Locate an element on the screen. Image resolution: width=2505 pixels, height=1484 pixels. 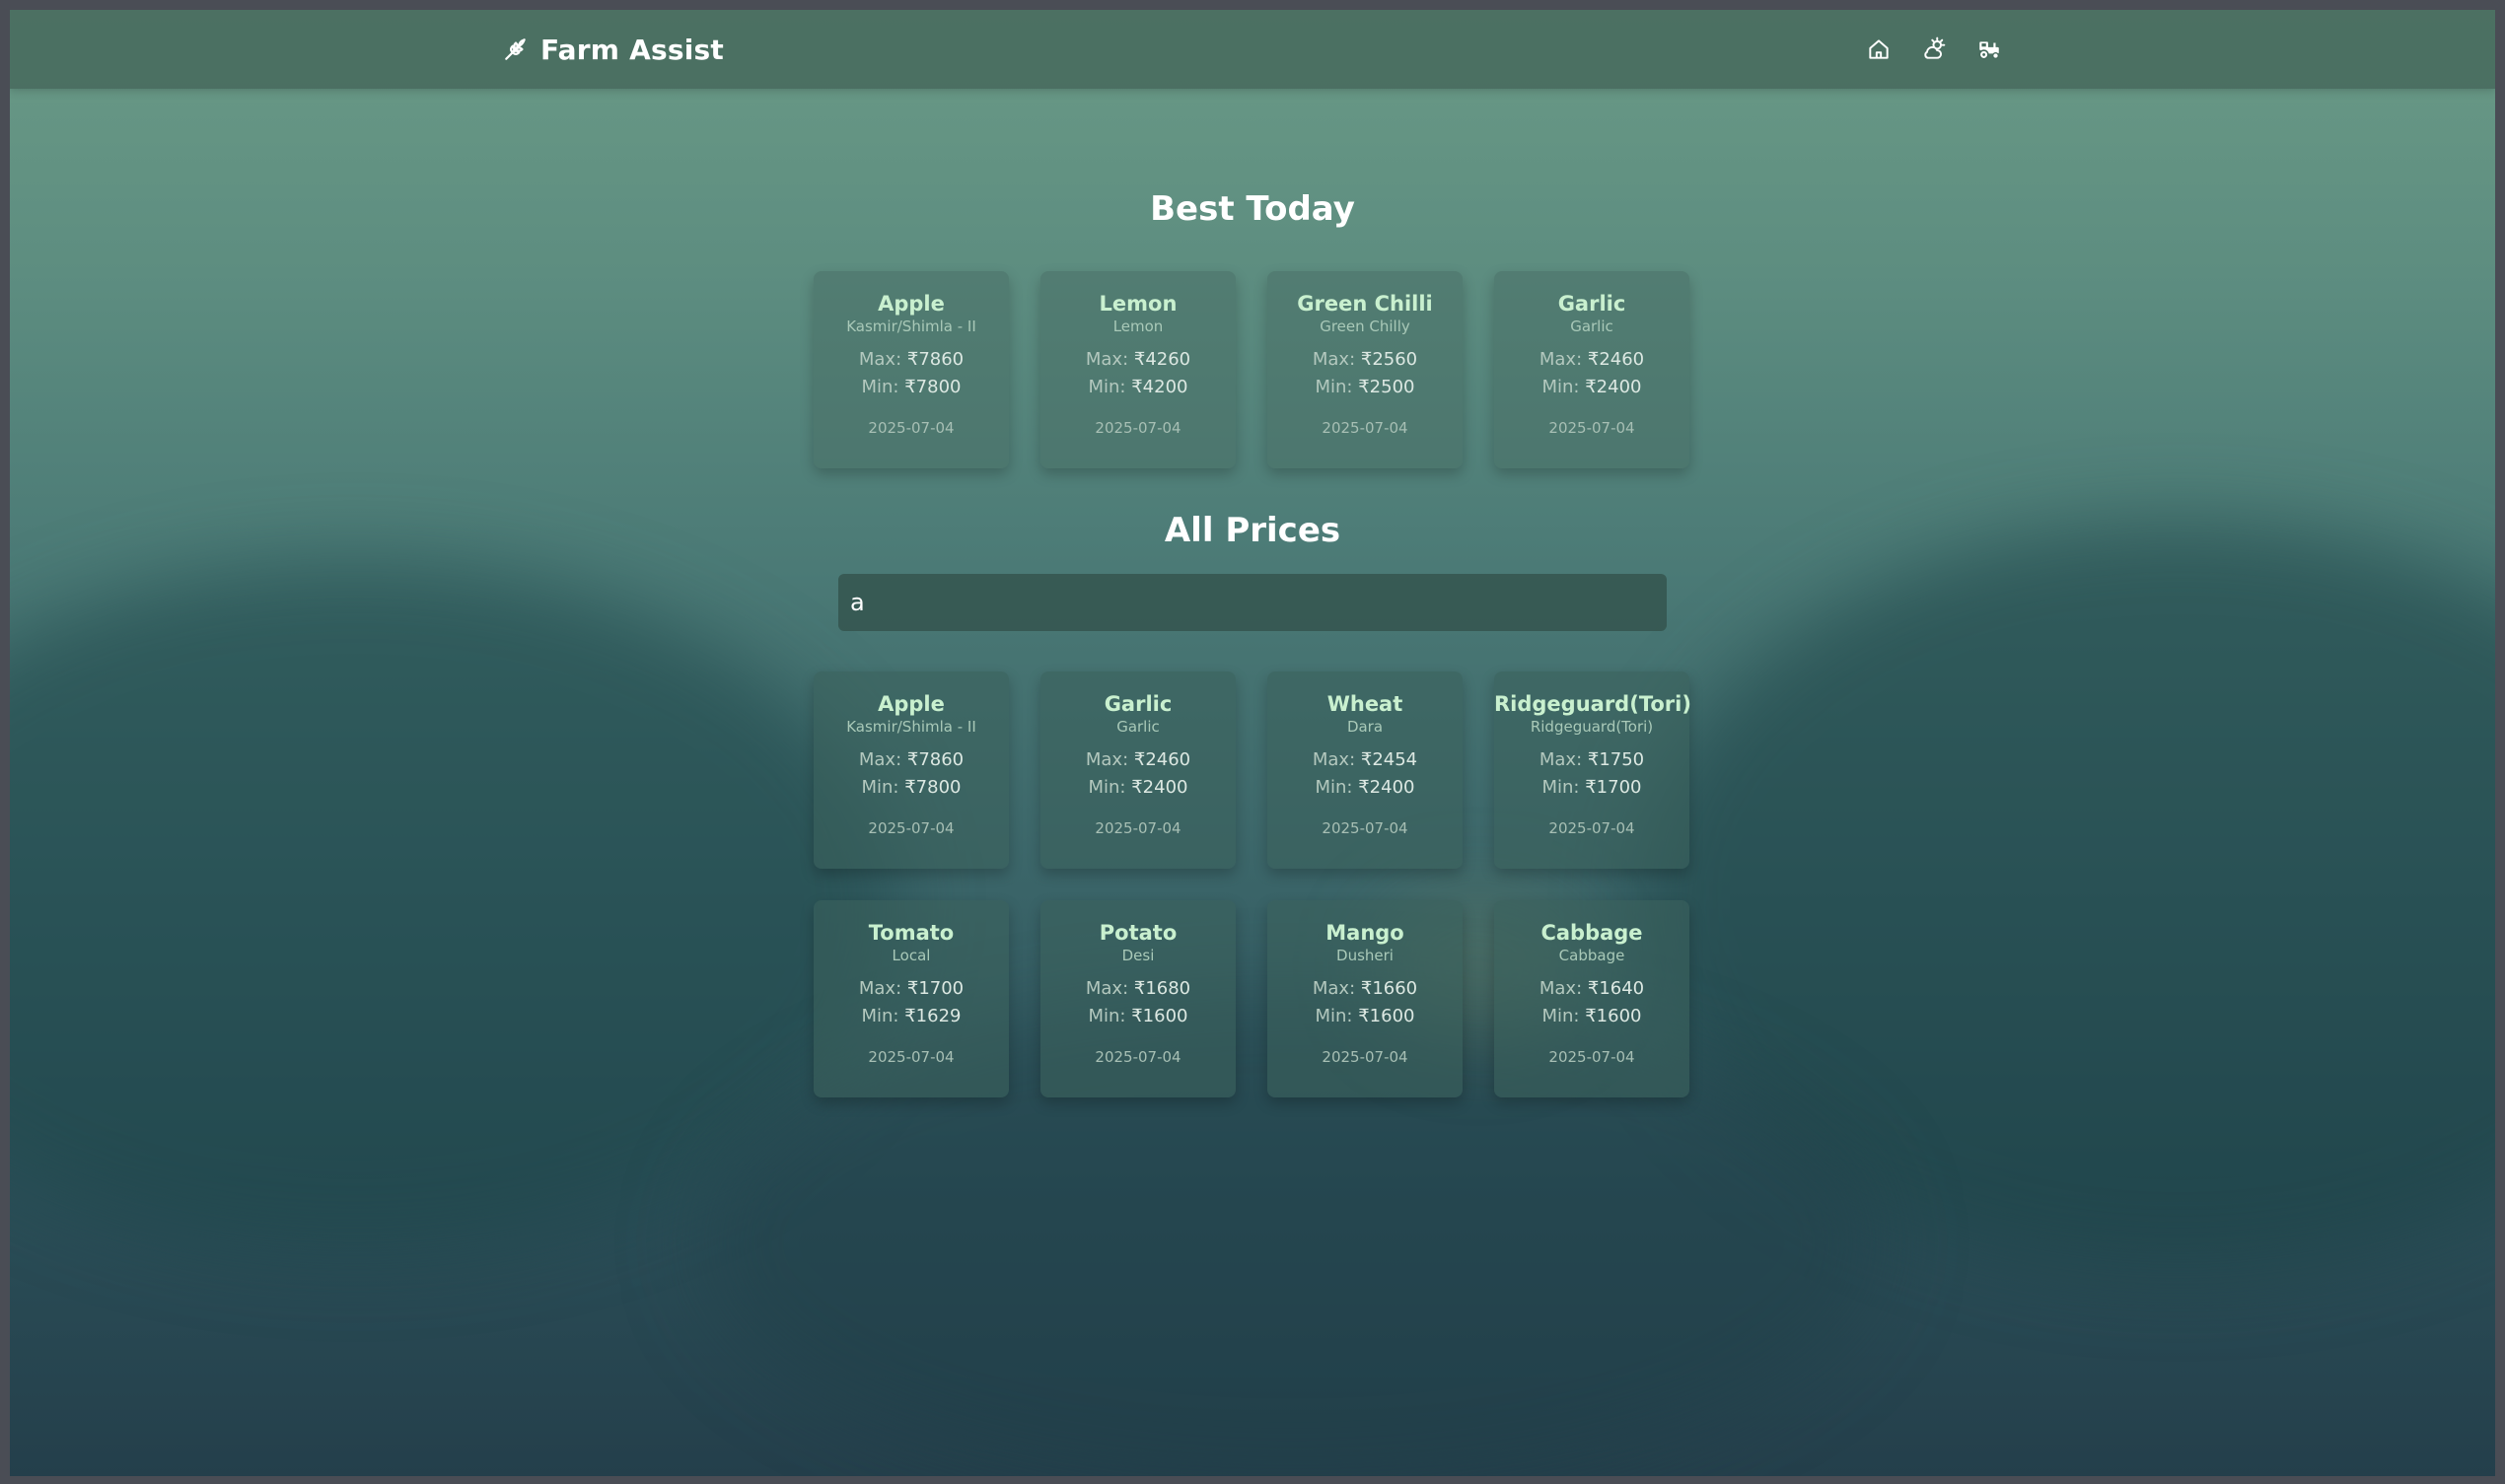
navbar: Farm Assist is located at coordinates (1252, 49).